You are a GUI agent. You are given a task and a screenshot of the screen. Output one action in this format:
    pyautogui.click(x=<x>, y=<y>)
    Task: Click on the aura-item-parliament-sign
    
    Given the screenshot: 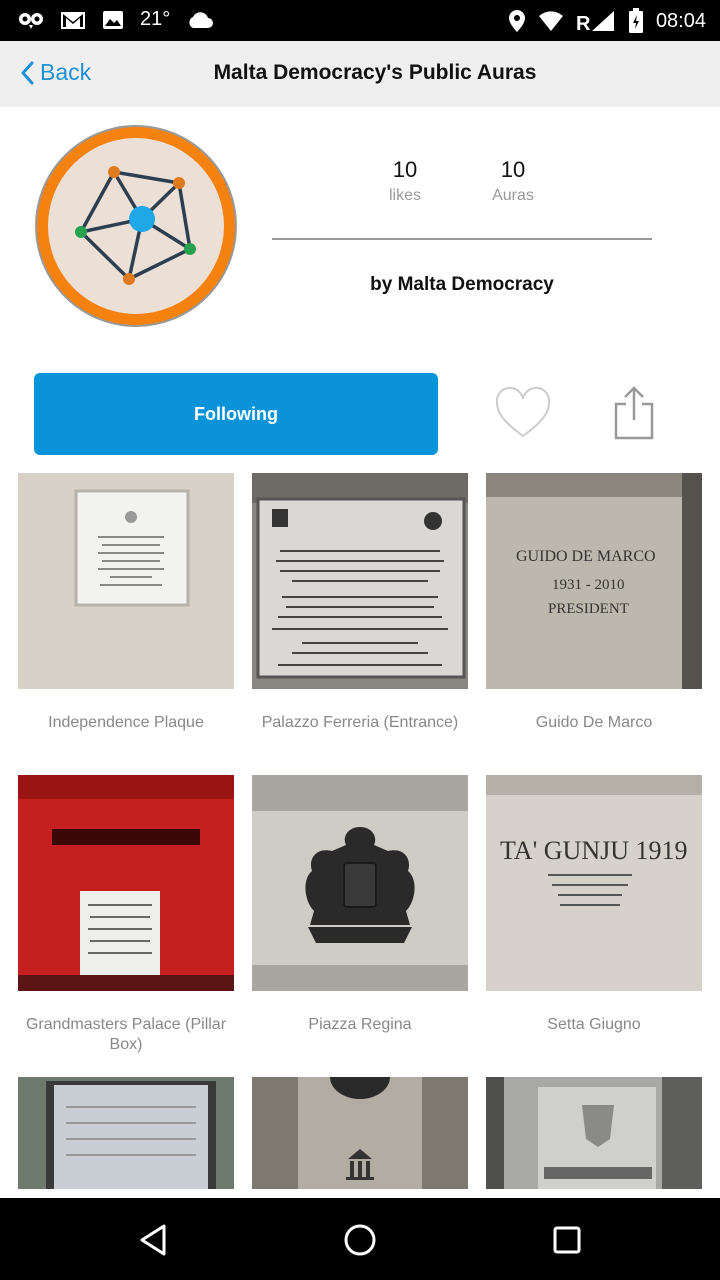 What is the action you would take?
    pyautogui.click(x=594, y=1133)
    